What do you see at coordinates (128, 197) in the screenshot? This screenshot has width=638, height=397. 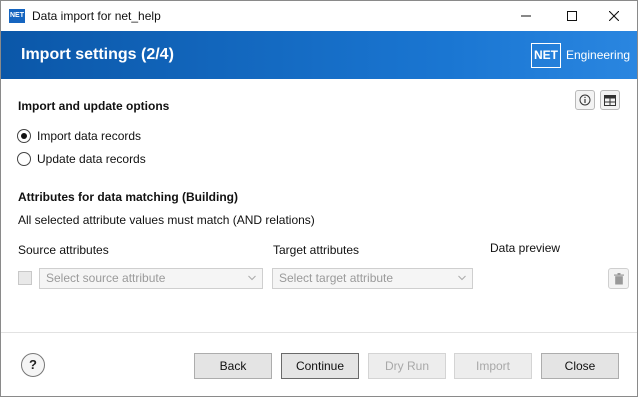 I see `matching-heading: Attributes for data matching (Building)` at bounding box center [128, 197].